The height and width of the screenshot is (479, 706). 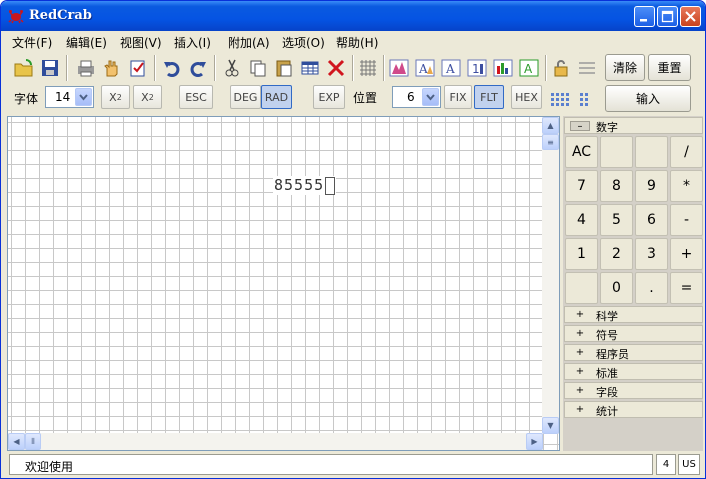 What do you see at coordinates (550, 425) in the screenshot?
I see `scroll-down-icon: ▼` at bounding box center [550, 425].